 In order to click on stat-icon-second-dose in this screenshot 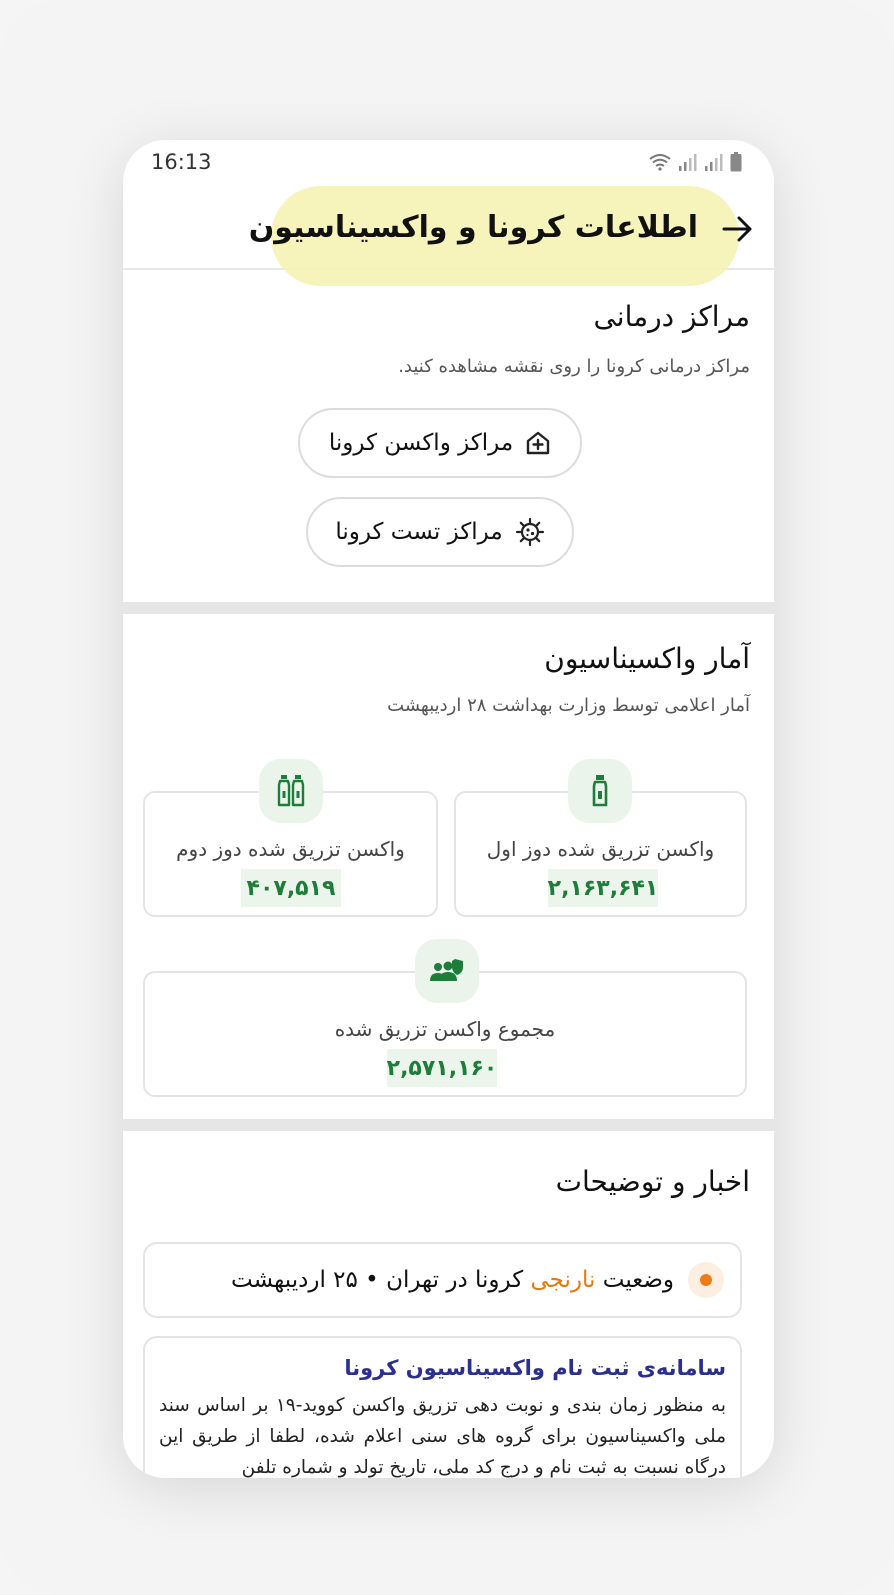, I will do `click(291, 791)`.